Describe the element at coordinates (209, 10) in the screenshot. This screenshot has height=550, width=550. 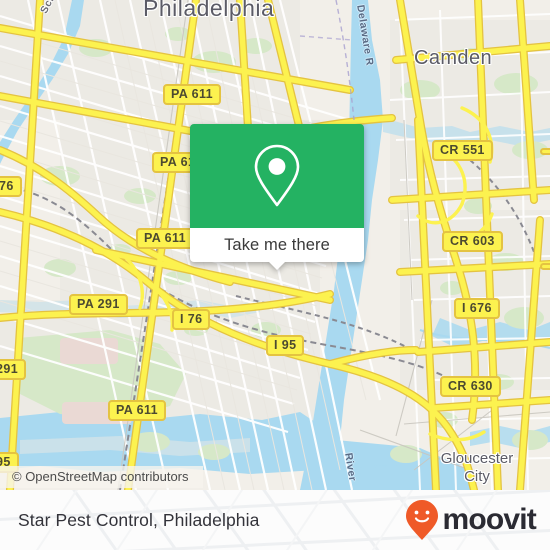
I see `place-label-philadelphia: Philadelphia` at that location.